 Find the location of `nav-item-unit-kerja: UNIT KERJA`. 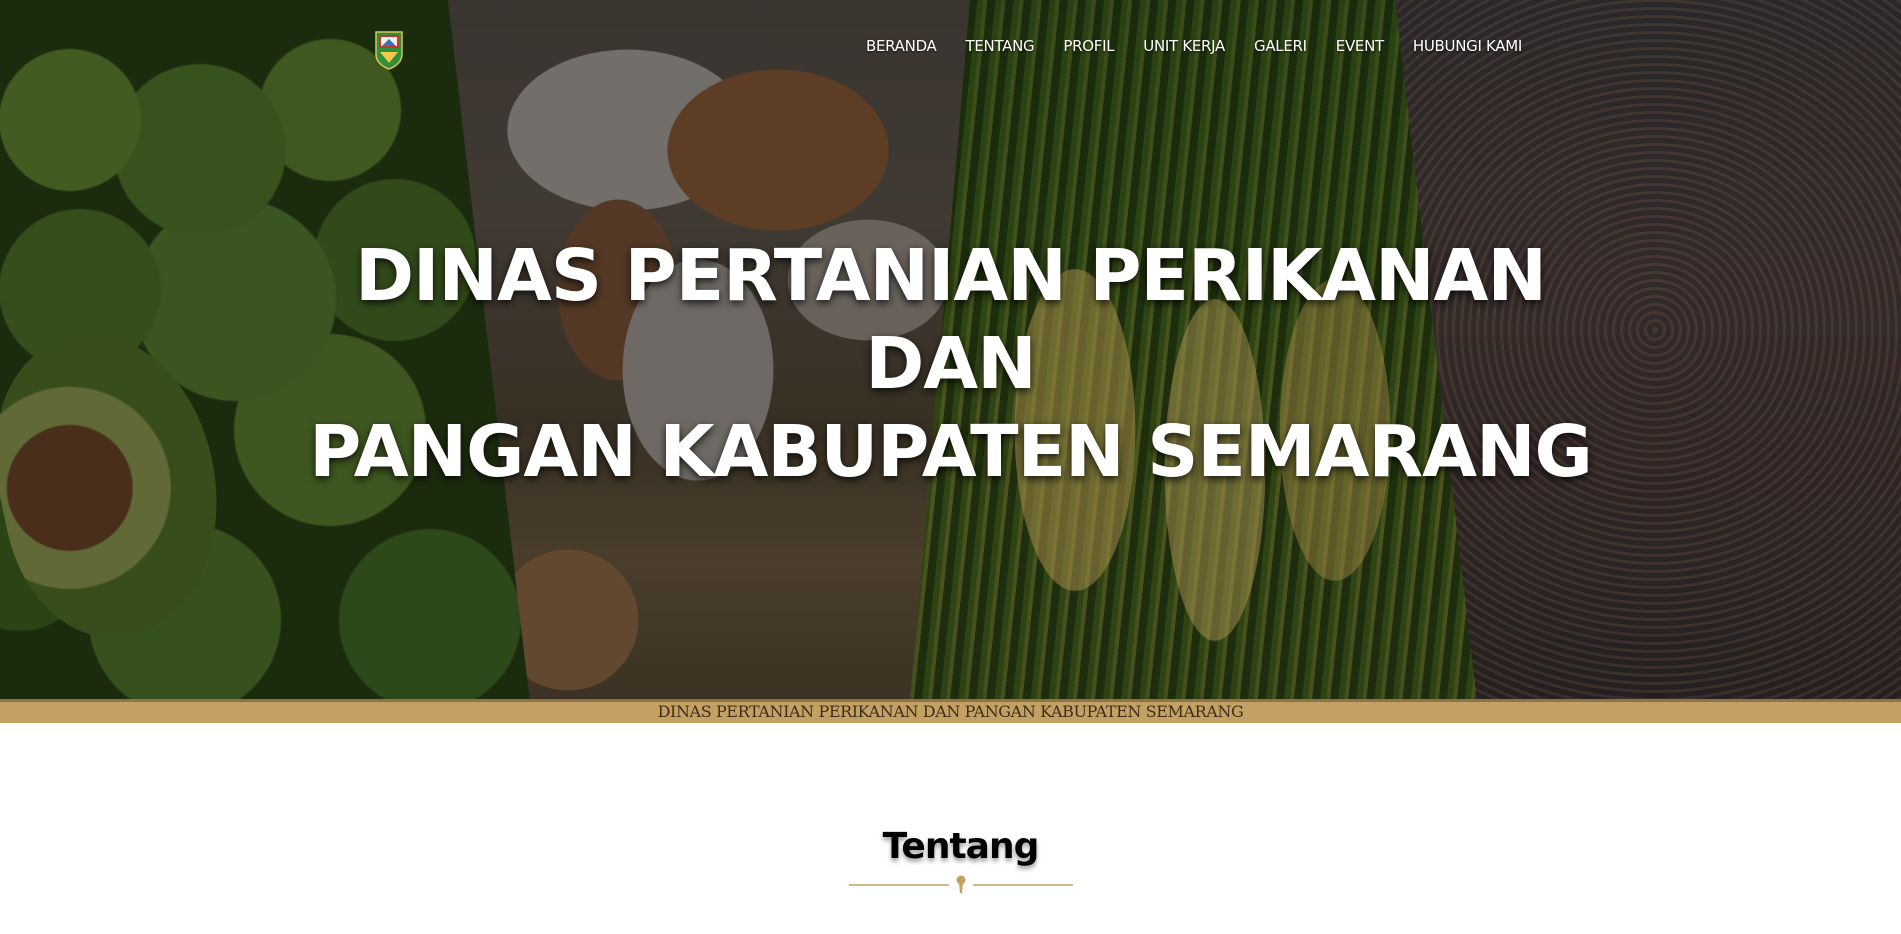

nav-item-unit-kerja: UNIT KERJA is located at coordinates (1184, 46).